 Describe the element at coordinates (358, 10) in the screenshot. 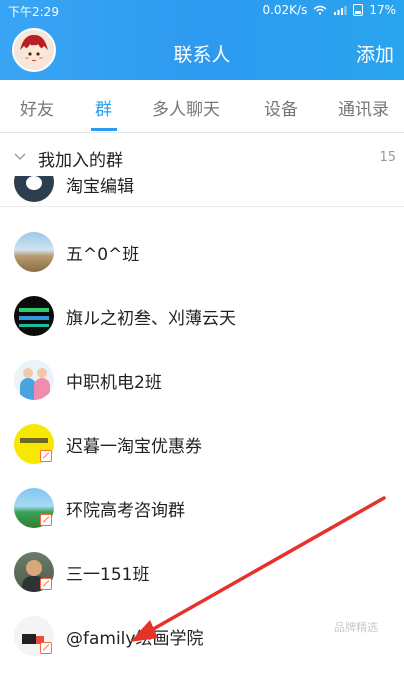

I see `battery-icon` at that location.